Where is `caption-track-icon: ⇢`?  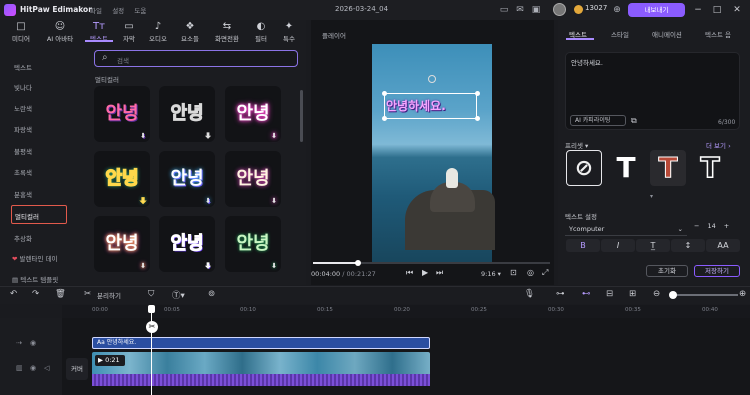
caption-track-icon: ⇢ is located at coordinates (19, 343).